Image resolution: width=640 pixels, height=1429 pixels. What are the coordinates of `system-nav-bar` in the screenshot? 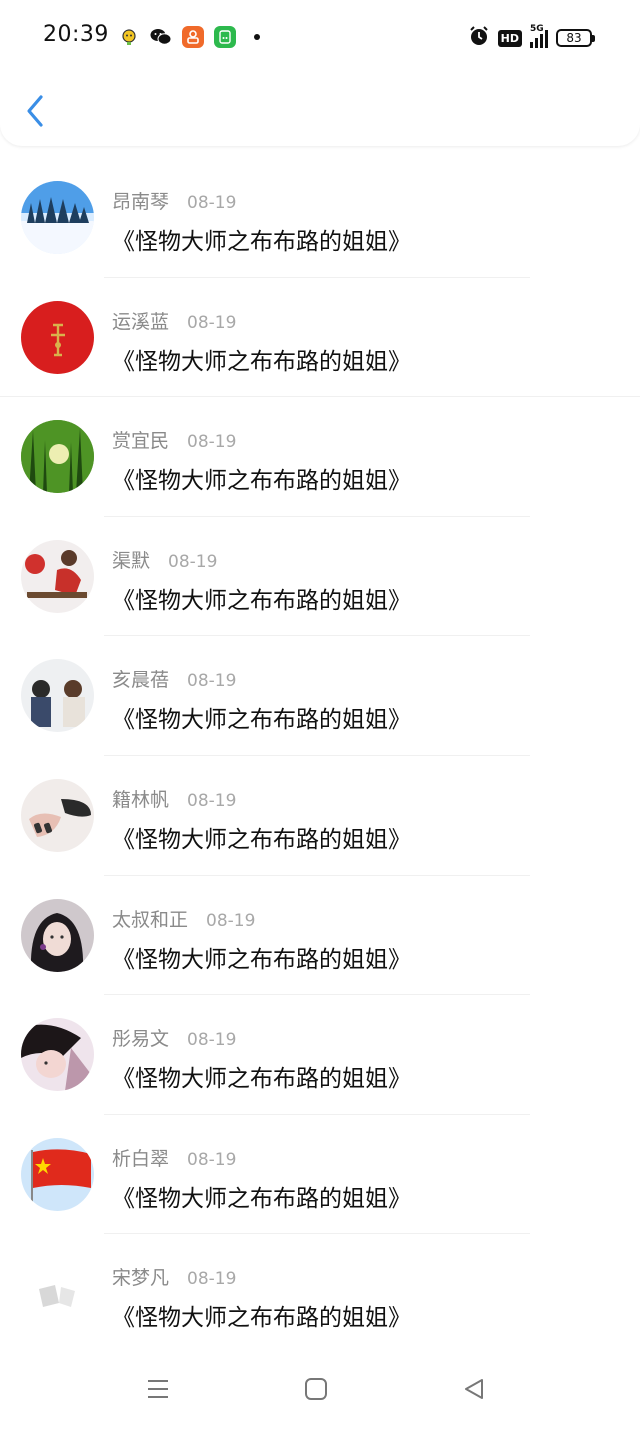 It's located at (320, 1389).